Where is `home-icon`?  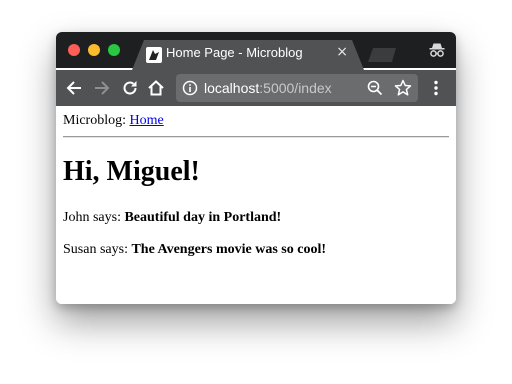 home-icon is located at coordinates (156, 88).